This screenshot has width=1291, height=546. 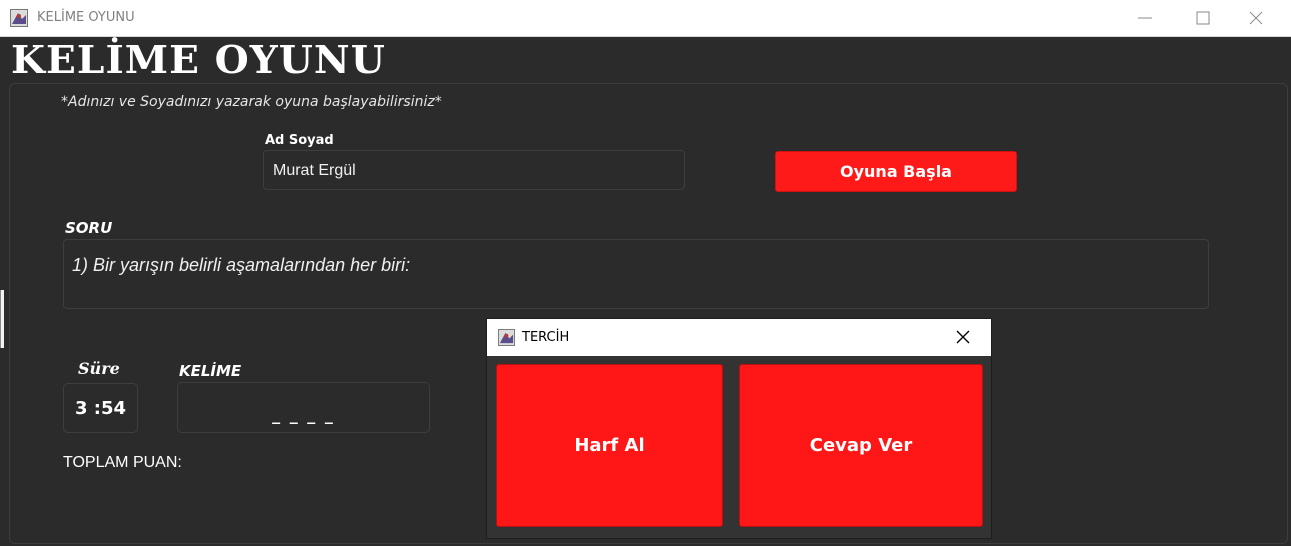 What do you see at coordinates (86, 17) in the screenshot?
I see `window-title: KELİME OYUNU` at bounding box center [86, 17].